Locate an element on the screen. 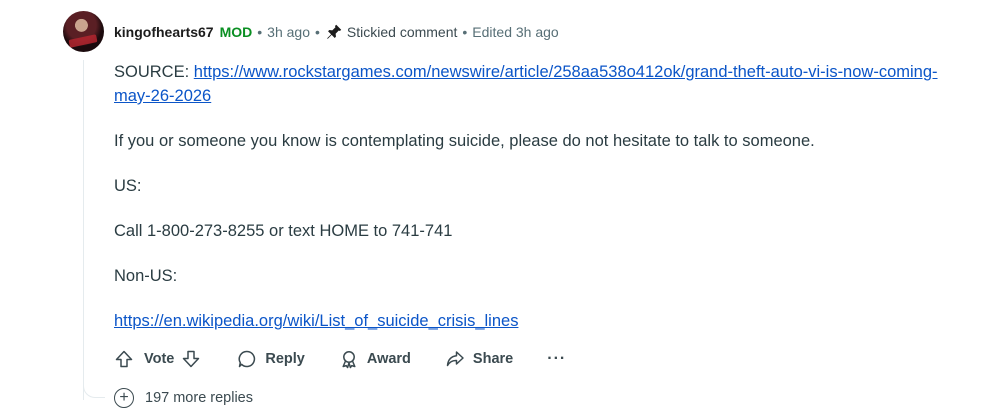  timestamp: 3h ago is located at coordinates (288, 32).